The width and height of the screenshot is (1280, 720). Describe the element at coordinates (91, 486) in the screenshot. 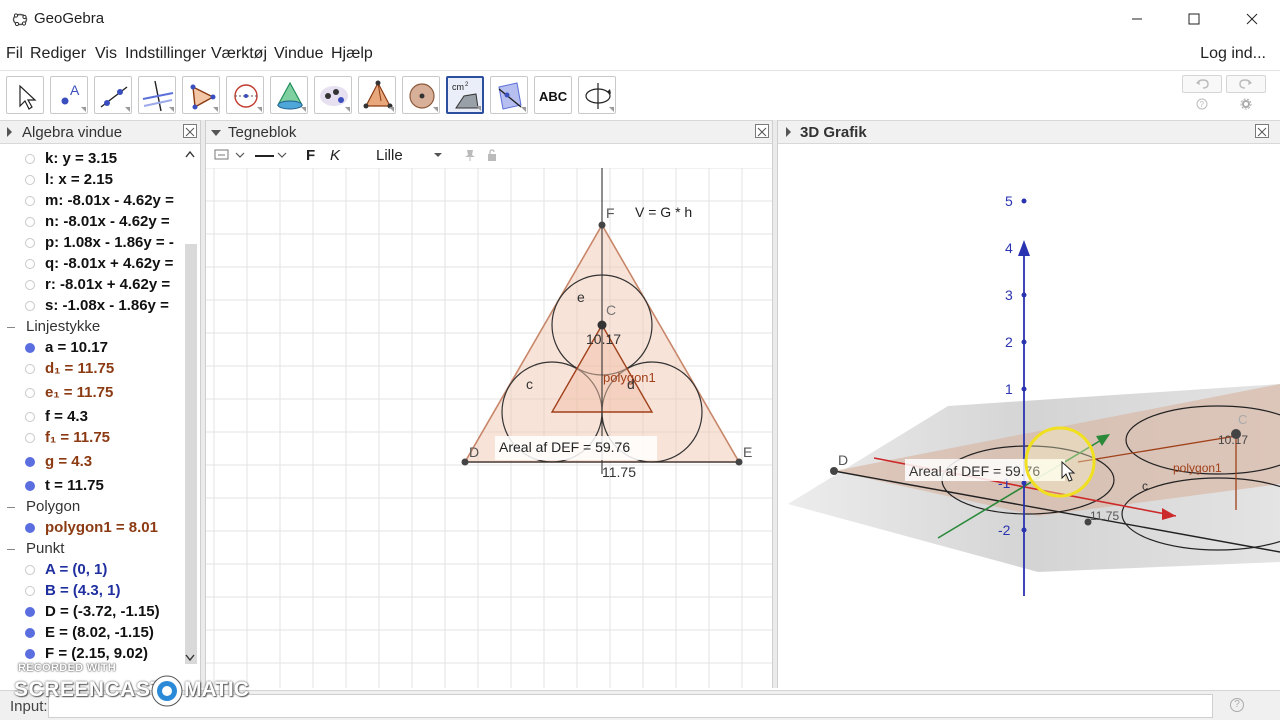

I see `algebra-item: t = 11.75` at that location.